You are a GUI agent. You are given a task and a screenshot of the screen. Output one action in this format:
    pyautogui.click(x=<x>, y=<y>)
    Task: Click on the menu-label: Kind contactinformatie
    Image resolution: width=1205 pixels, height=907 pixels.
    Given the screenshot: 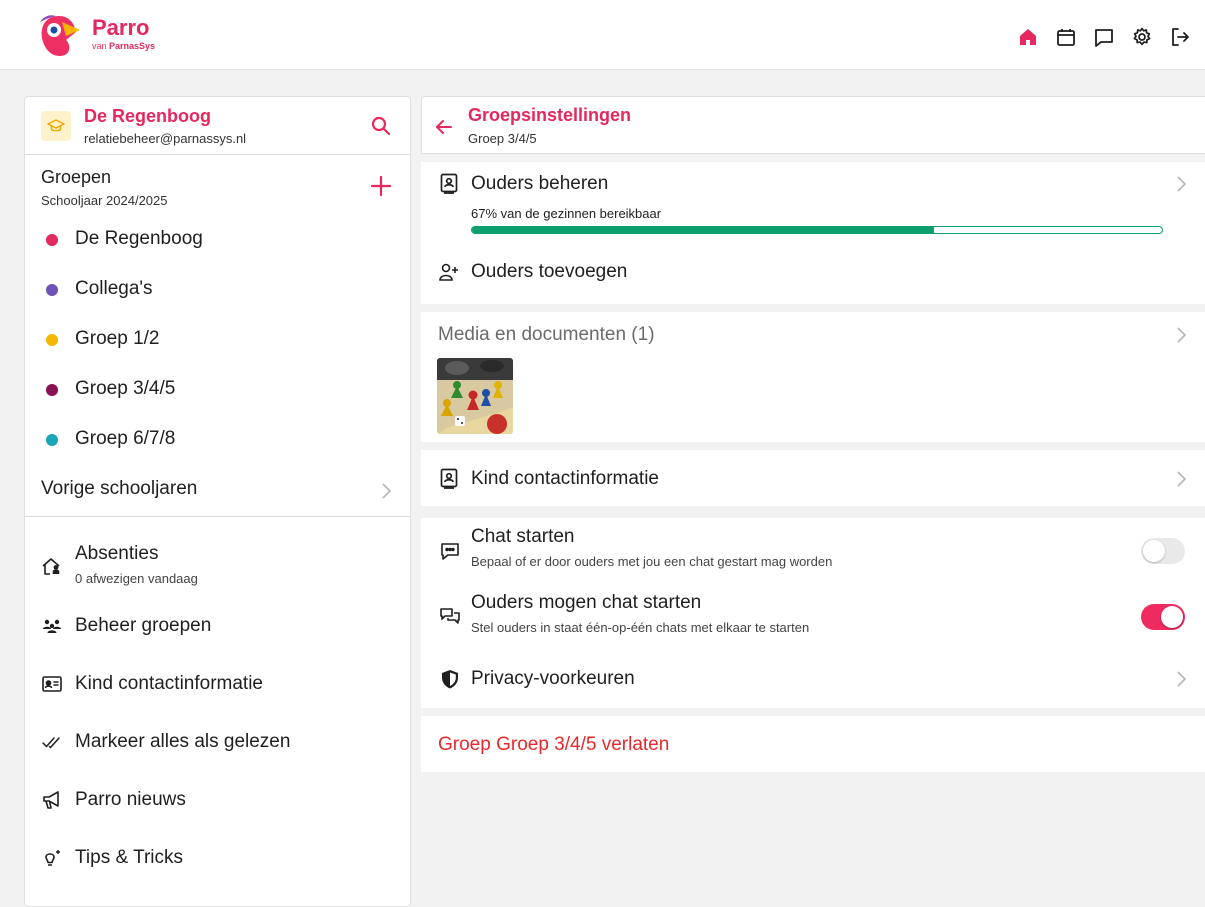 What is the action you would take?
    pyautogui.click(x=169, y=683)
    